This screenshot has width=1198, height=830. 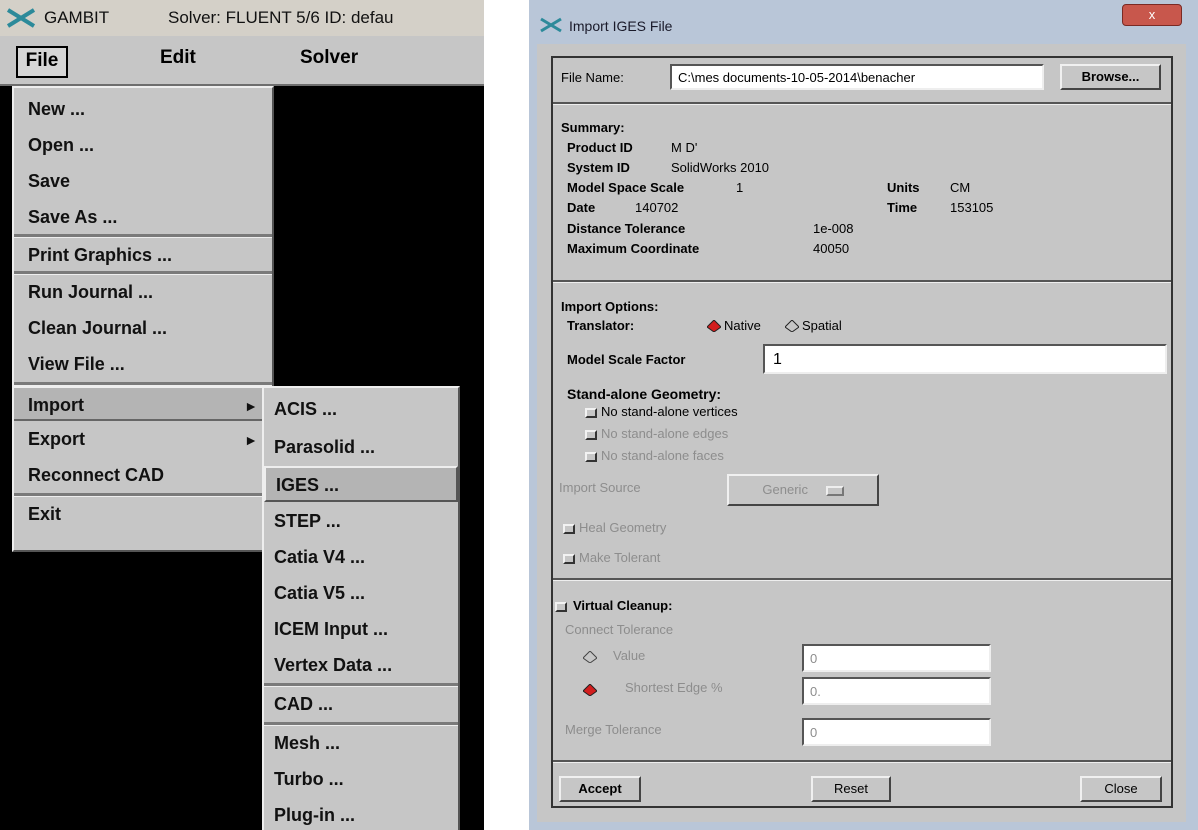 I want to click on model-scale-factor-field: 1, so click(x=965, y=359).